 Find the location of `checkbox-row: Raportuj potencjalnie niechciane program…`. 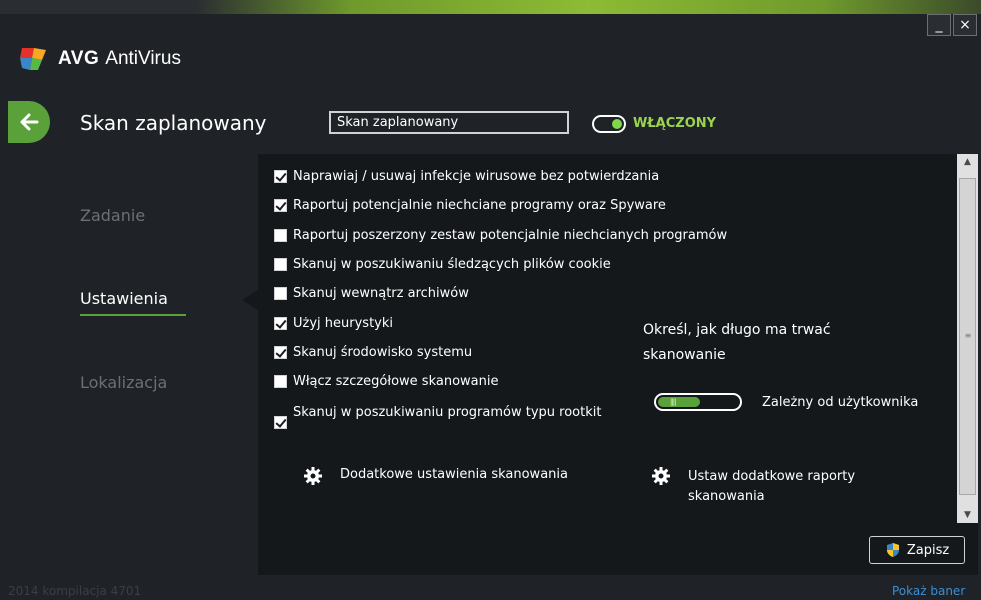

checkbox-row: Raportuj potencjalnie niechciane program… is located at coordinates (470, 205).